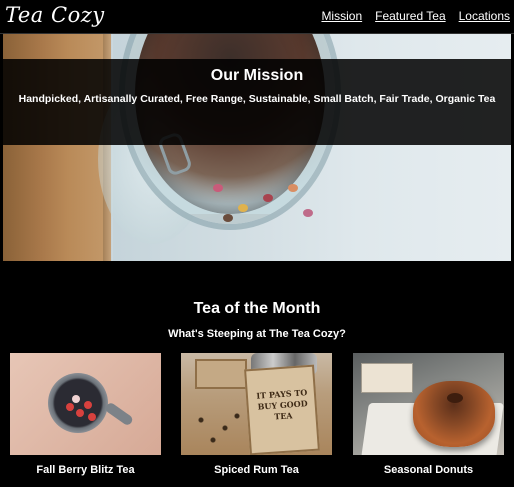 The image size is (514, 487). I want to click on seasonal-donuts-image, so click(428, 404).